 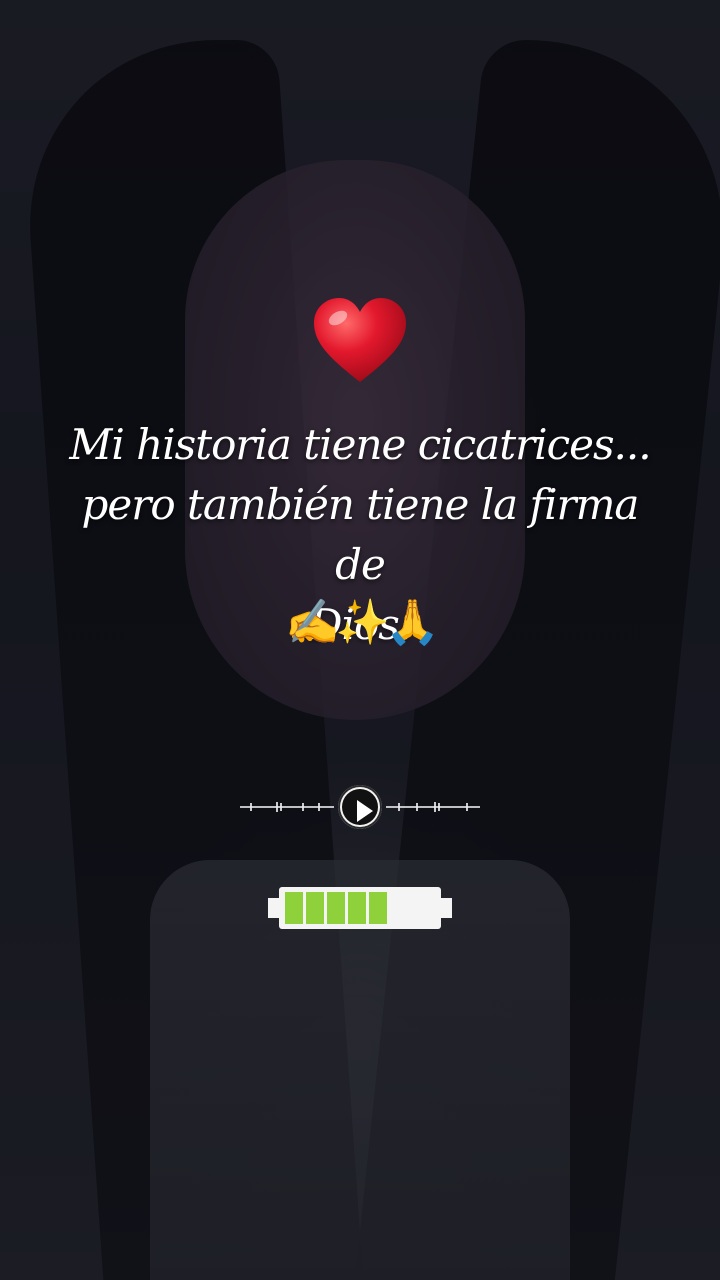 I want to click on writing-hand-icon: ✍️, so click(x=312, y=622).